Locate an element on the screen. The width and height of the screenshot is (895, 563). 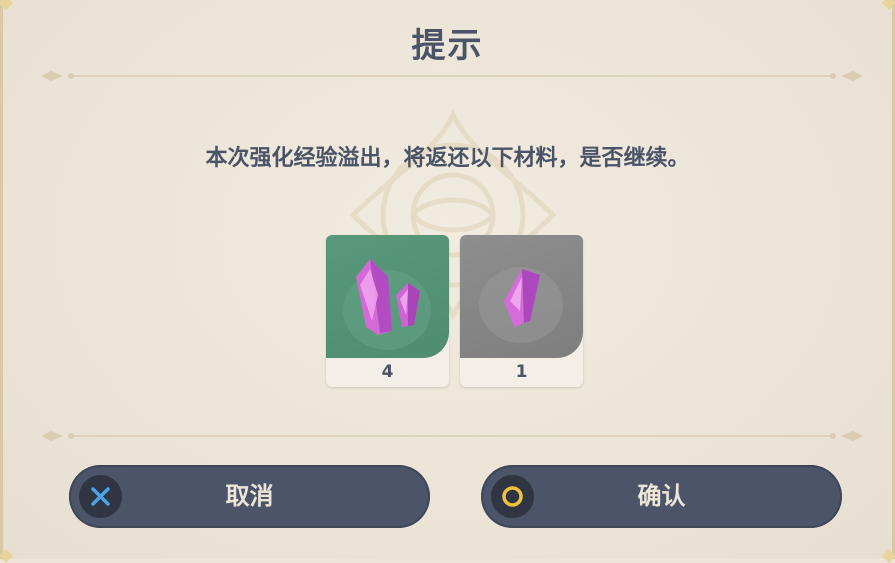
material-card-mystic-ore: 4 is located at coordinates (387, 311).